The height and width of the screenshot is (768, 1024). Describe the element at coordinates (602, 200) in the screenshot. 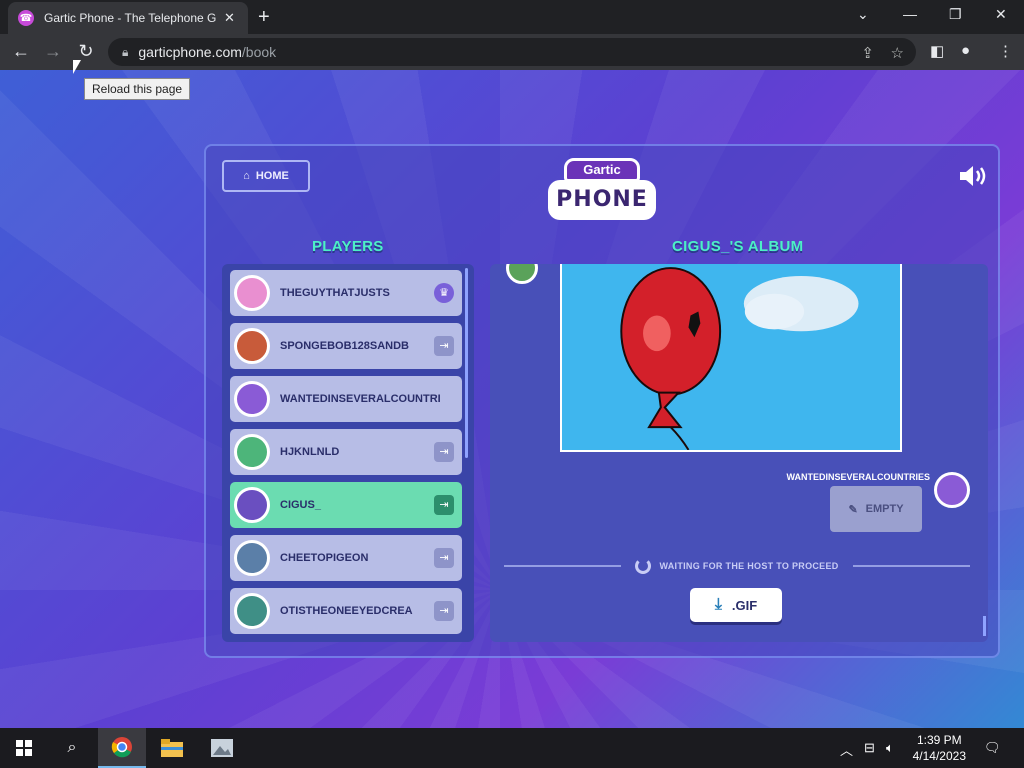

I see `logo-bottom-text: PHONE` at that location.